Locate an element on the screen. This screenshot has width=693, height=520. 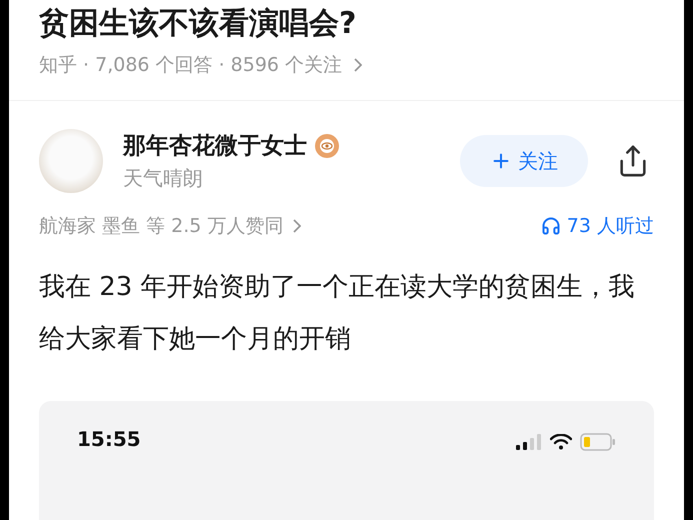
follow-button: 关注 is located at coordinates (524, 161).